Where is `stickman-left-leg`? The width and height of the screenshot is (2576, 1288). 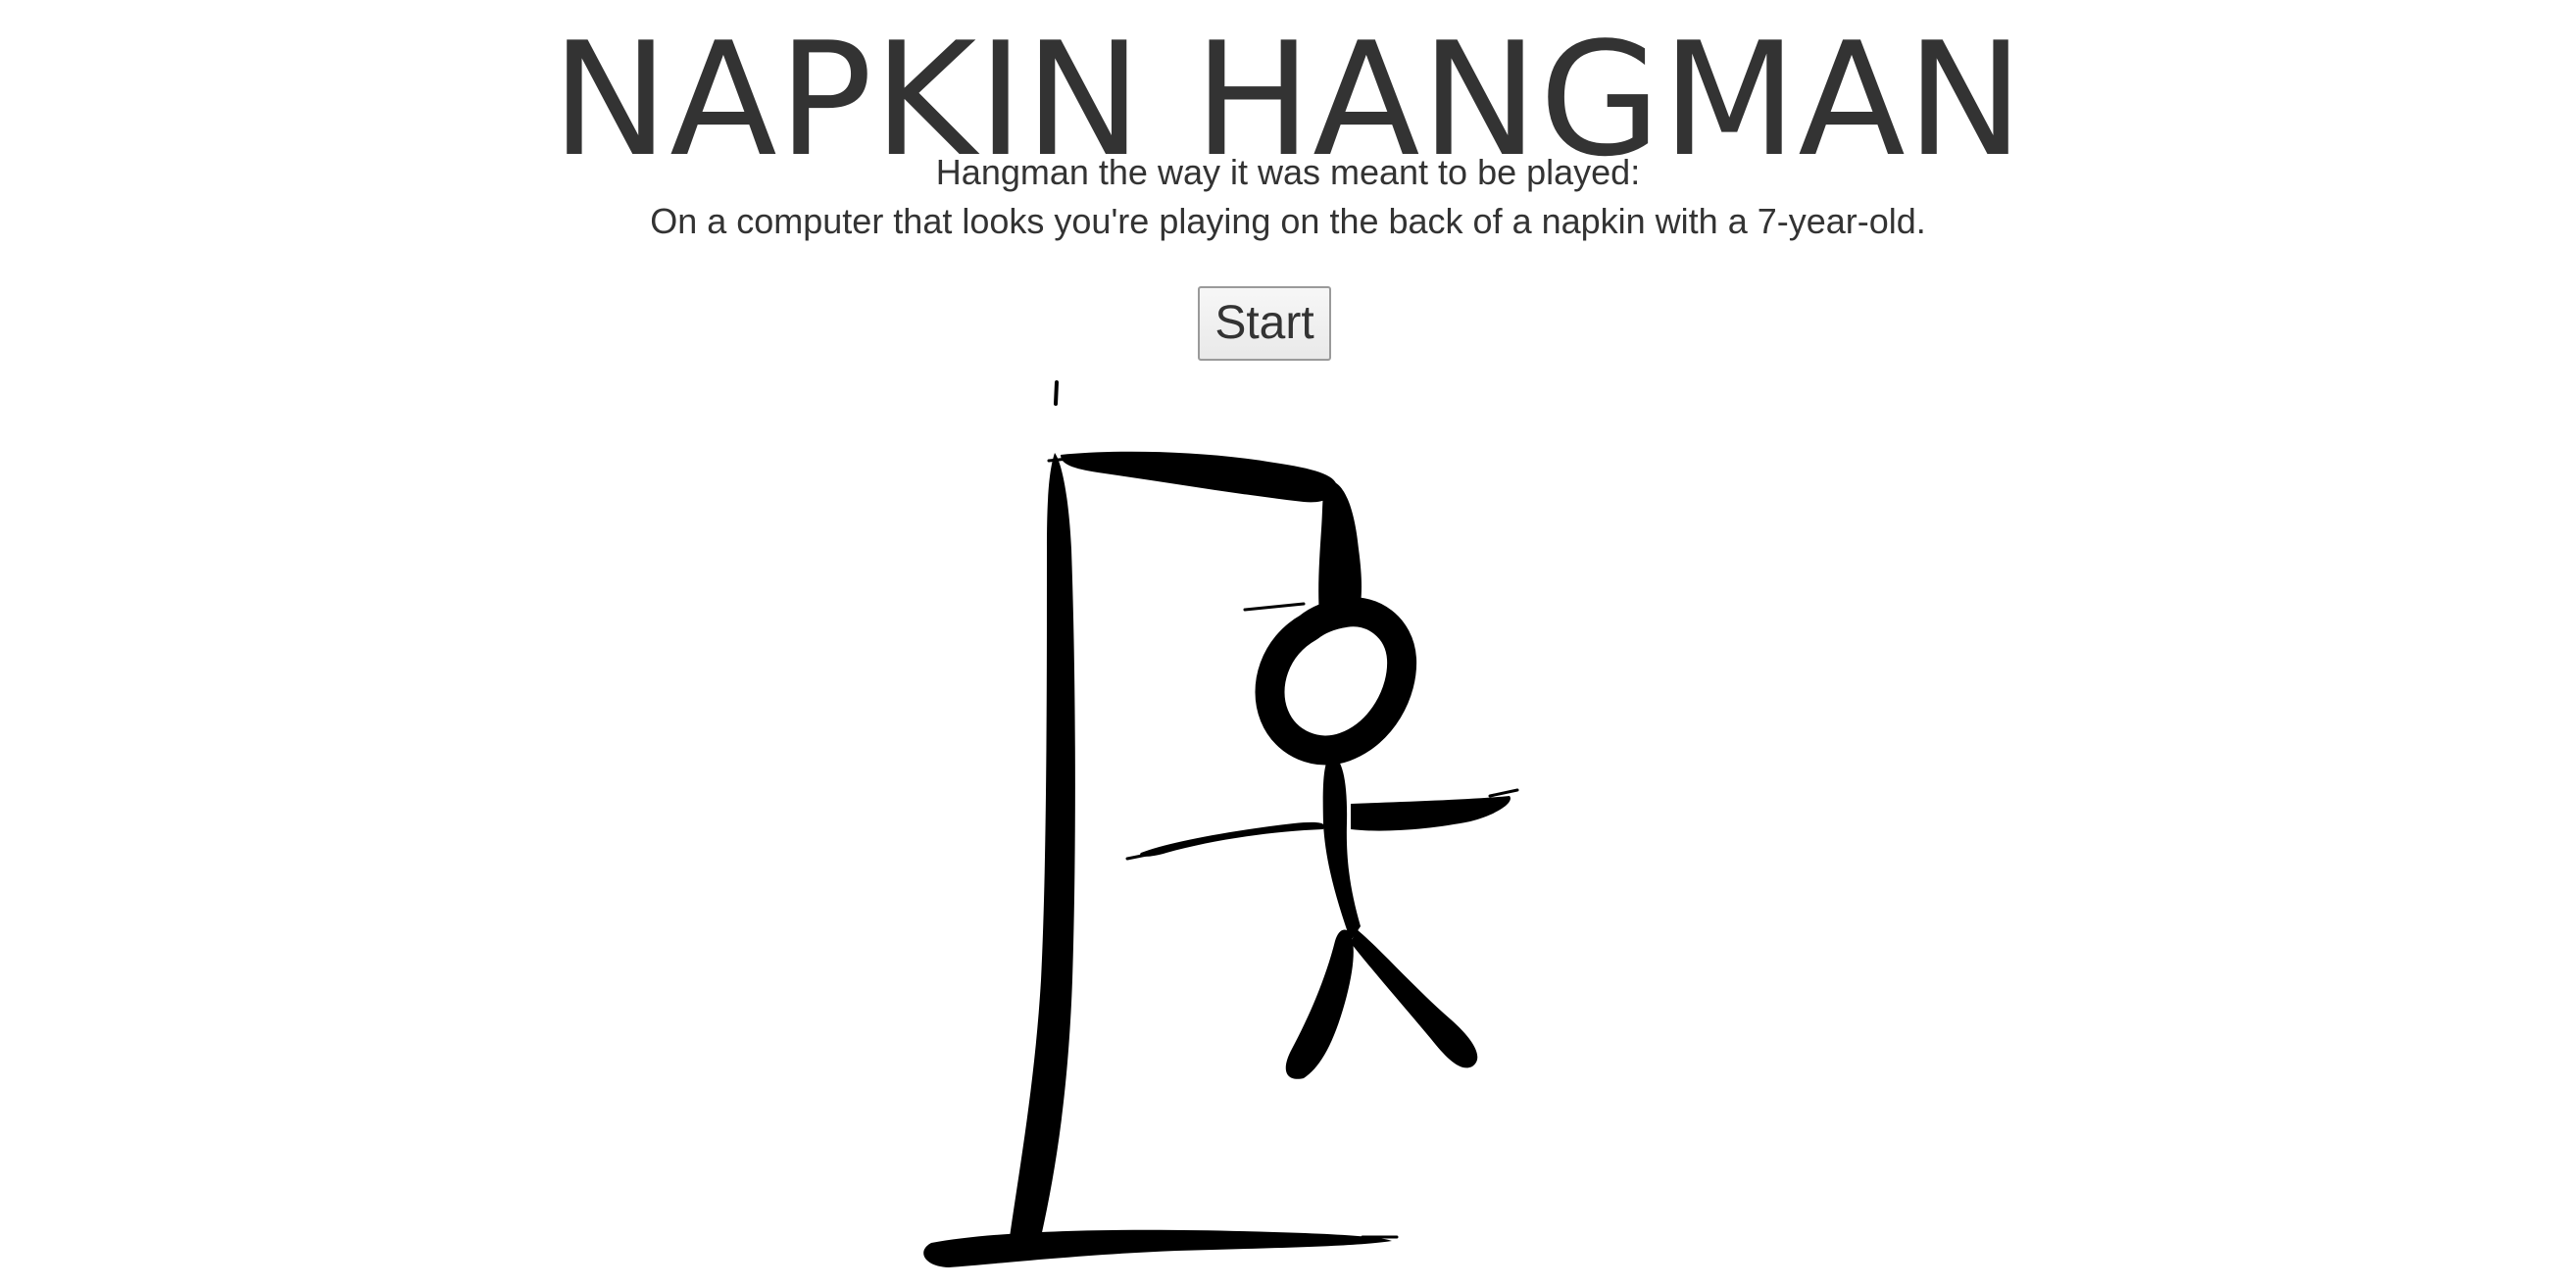
stickman-left-leg is located at coordinates (1319, 1004).